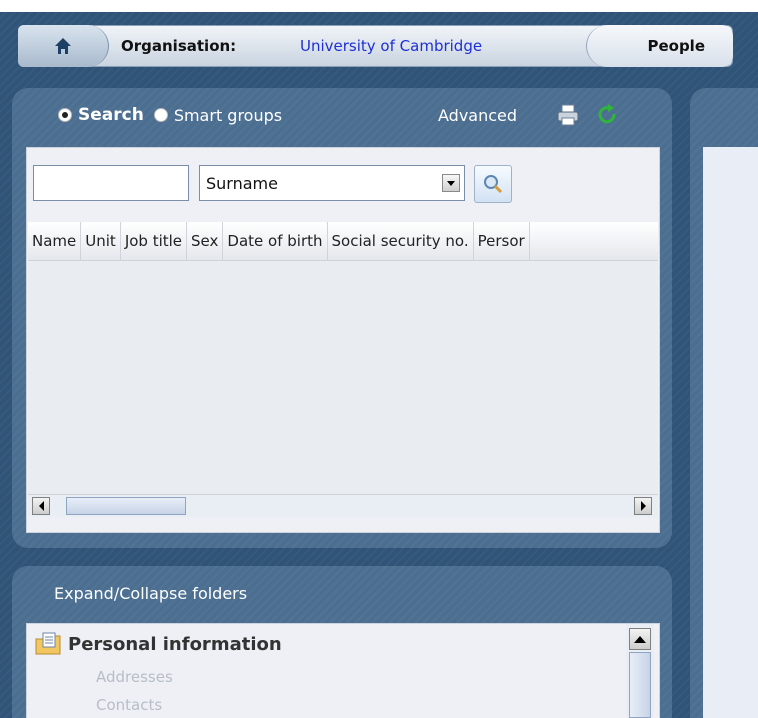 The image size is (758, 718). What do you see at coordinates (179, 46) in the screenshot?
I see `organisation-label: Organisation:` at bounding box center [179, 46].